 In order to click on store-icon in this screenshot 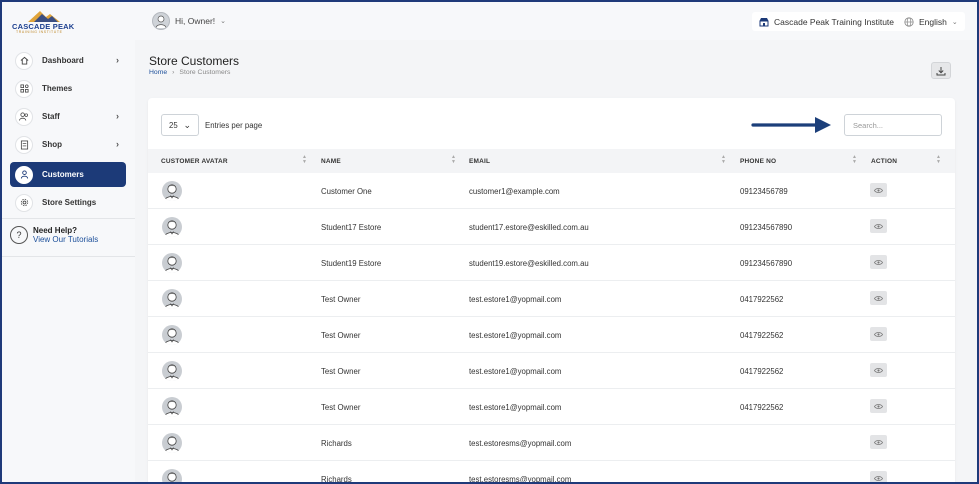, I will do `click(764, 21)`.